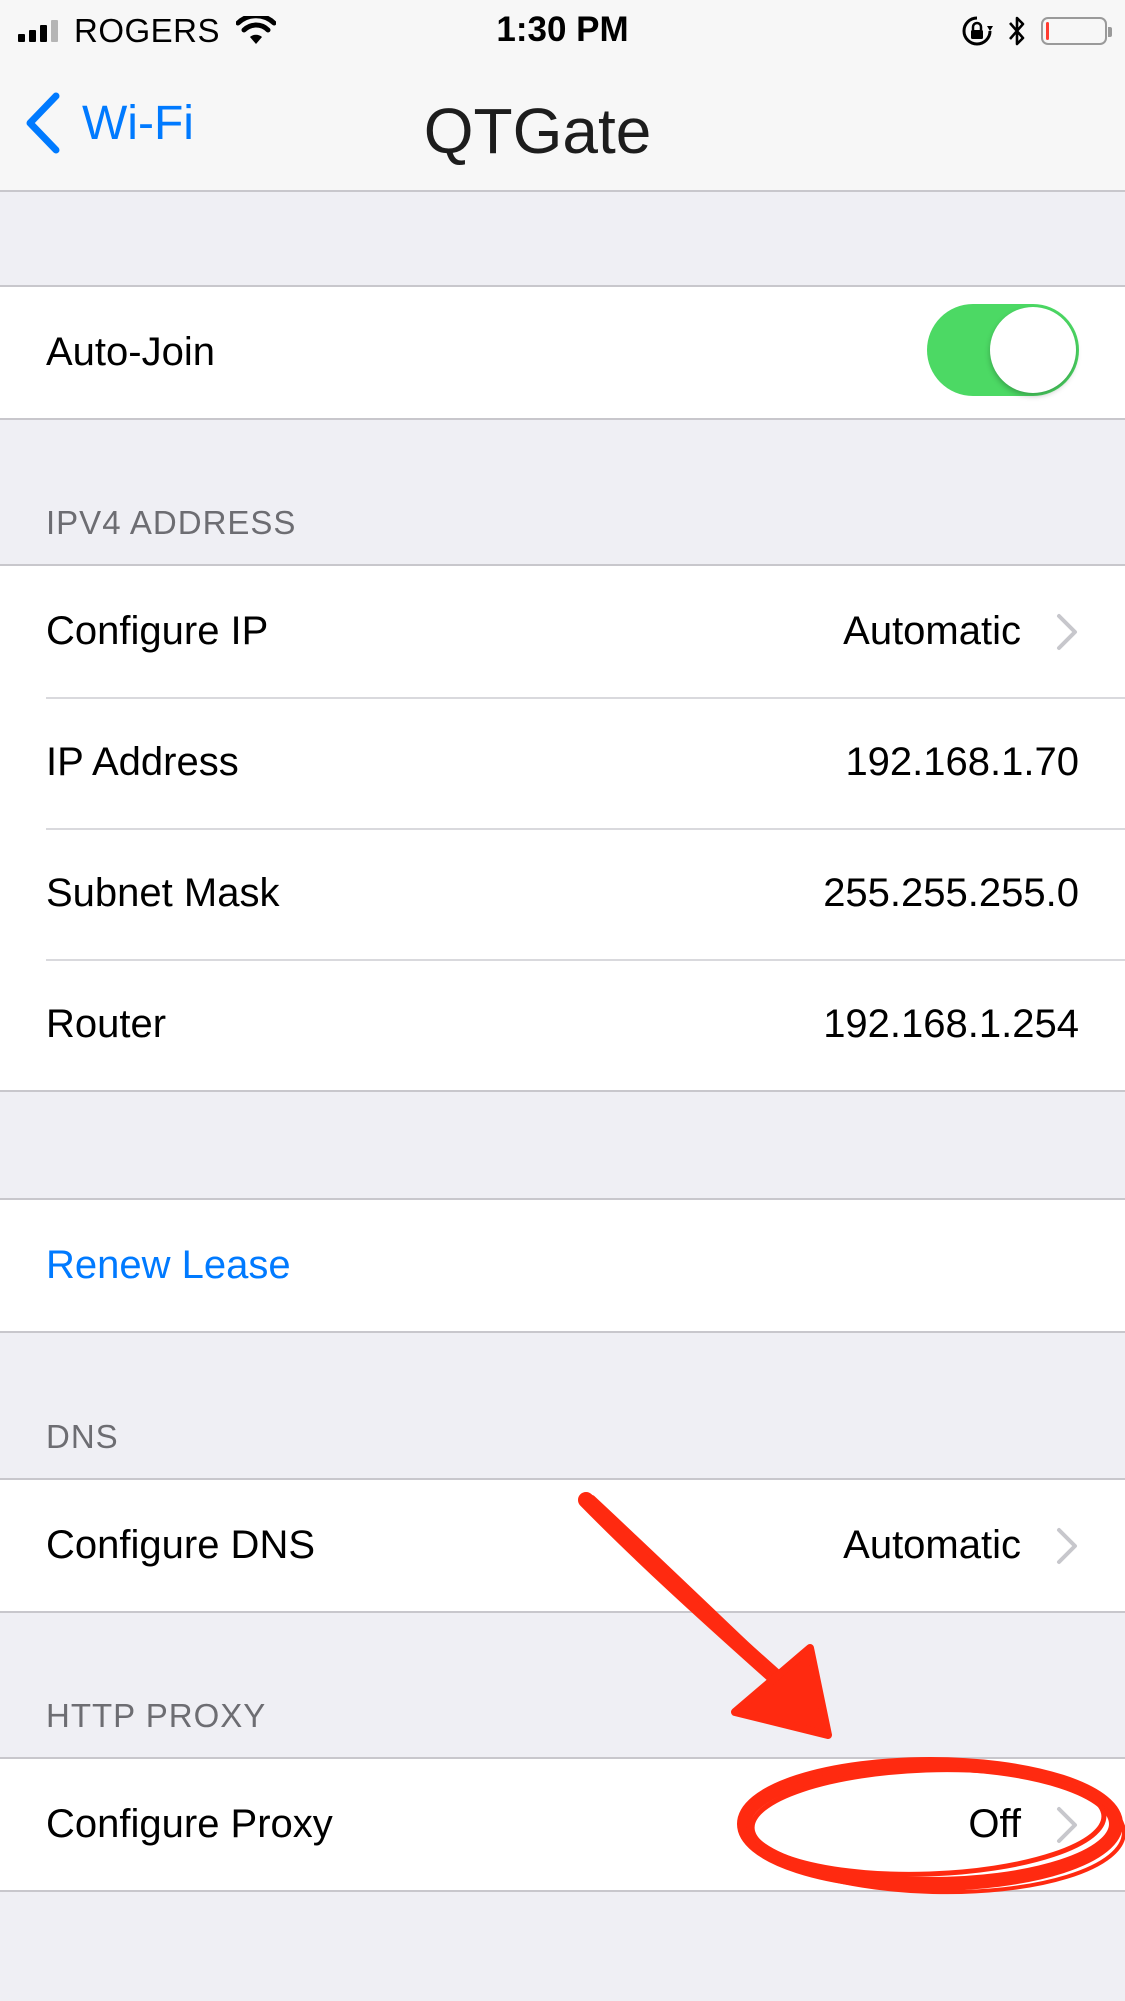 The height and width of the screenshot is (2001, 1125). I want to click on auto-join-group: Auto-Join, so click(562, 352).